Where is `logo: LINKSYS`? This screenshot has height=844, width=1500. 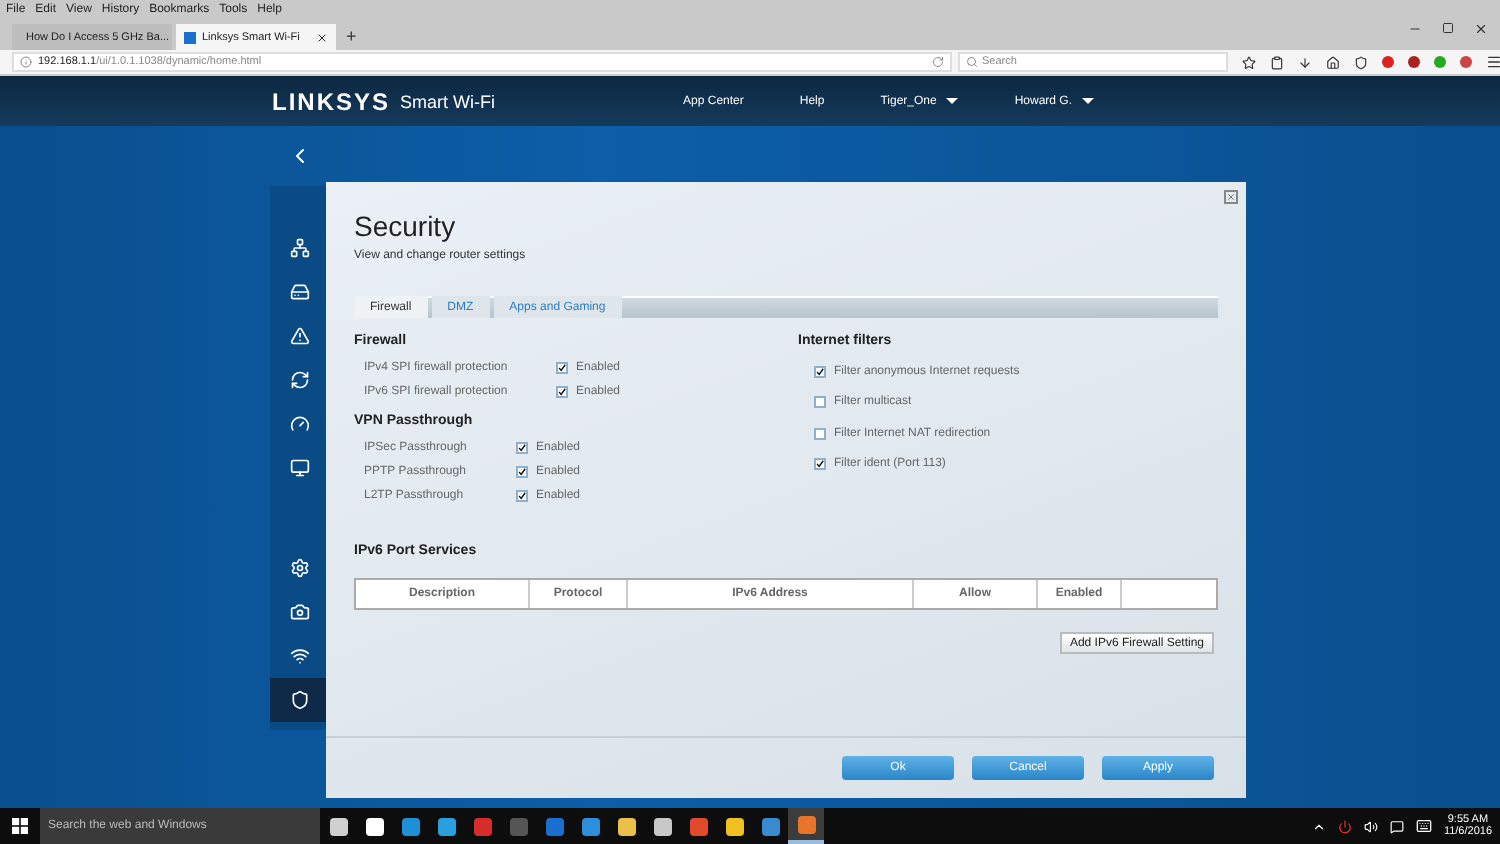 logo: LINKSYS is located at coordinates (331, 101).